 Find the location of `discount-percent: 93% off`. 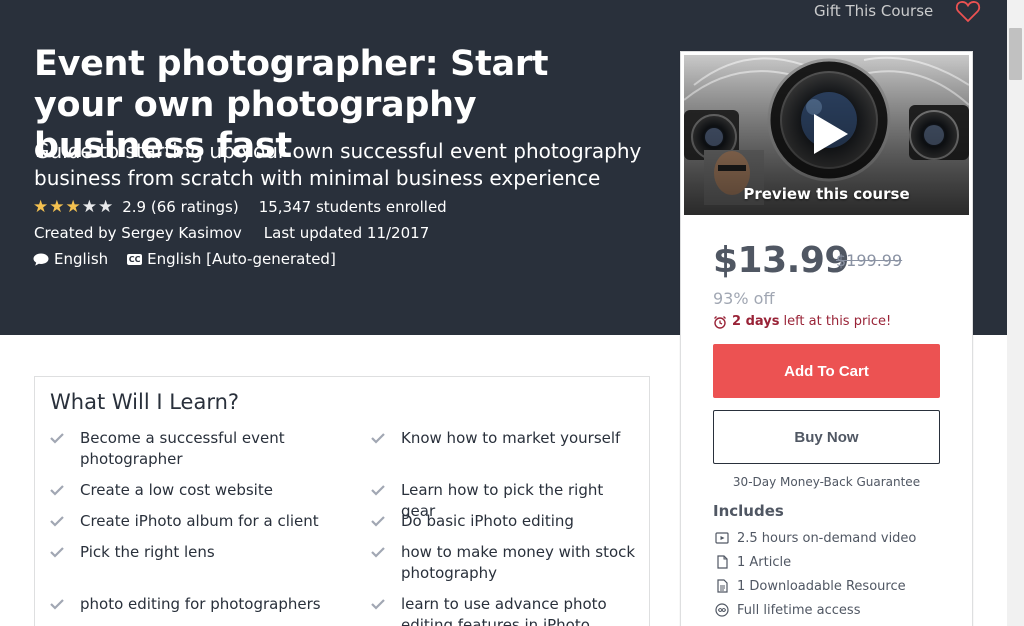

discount-percent: 93% off is located at coordinates (744, 298).